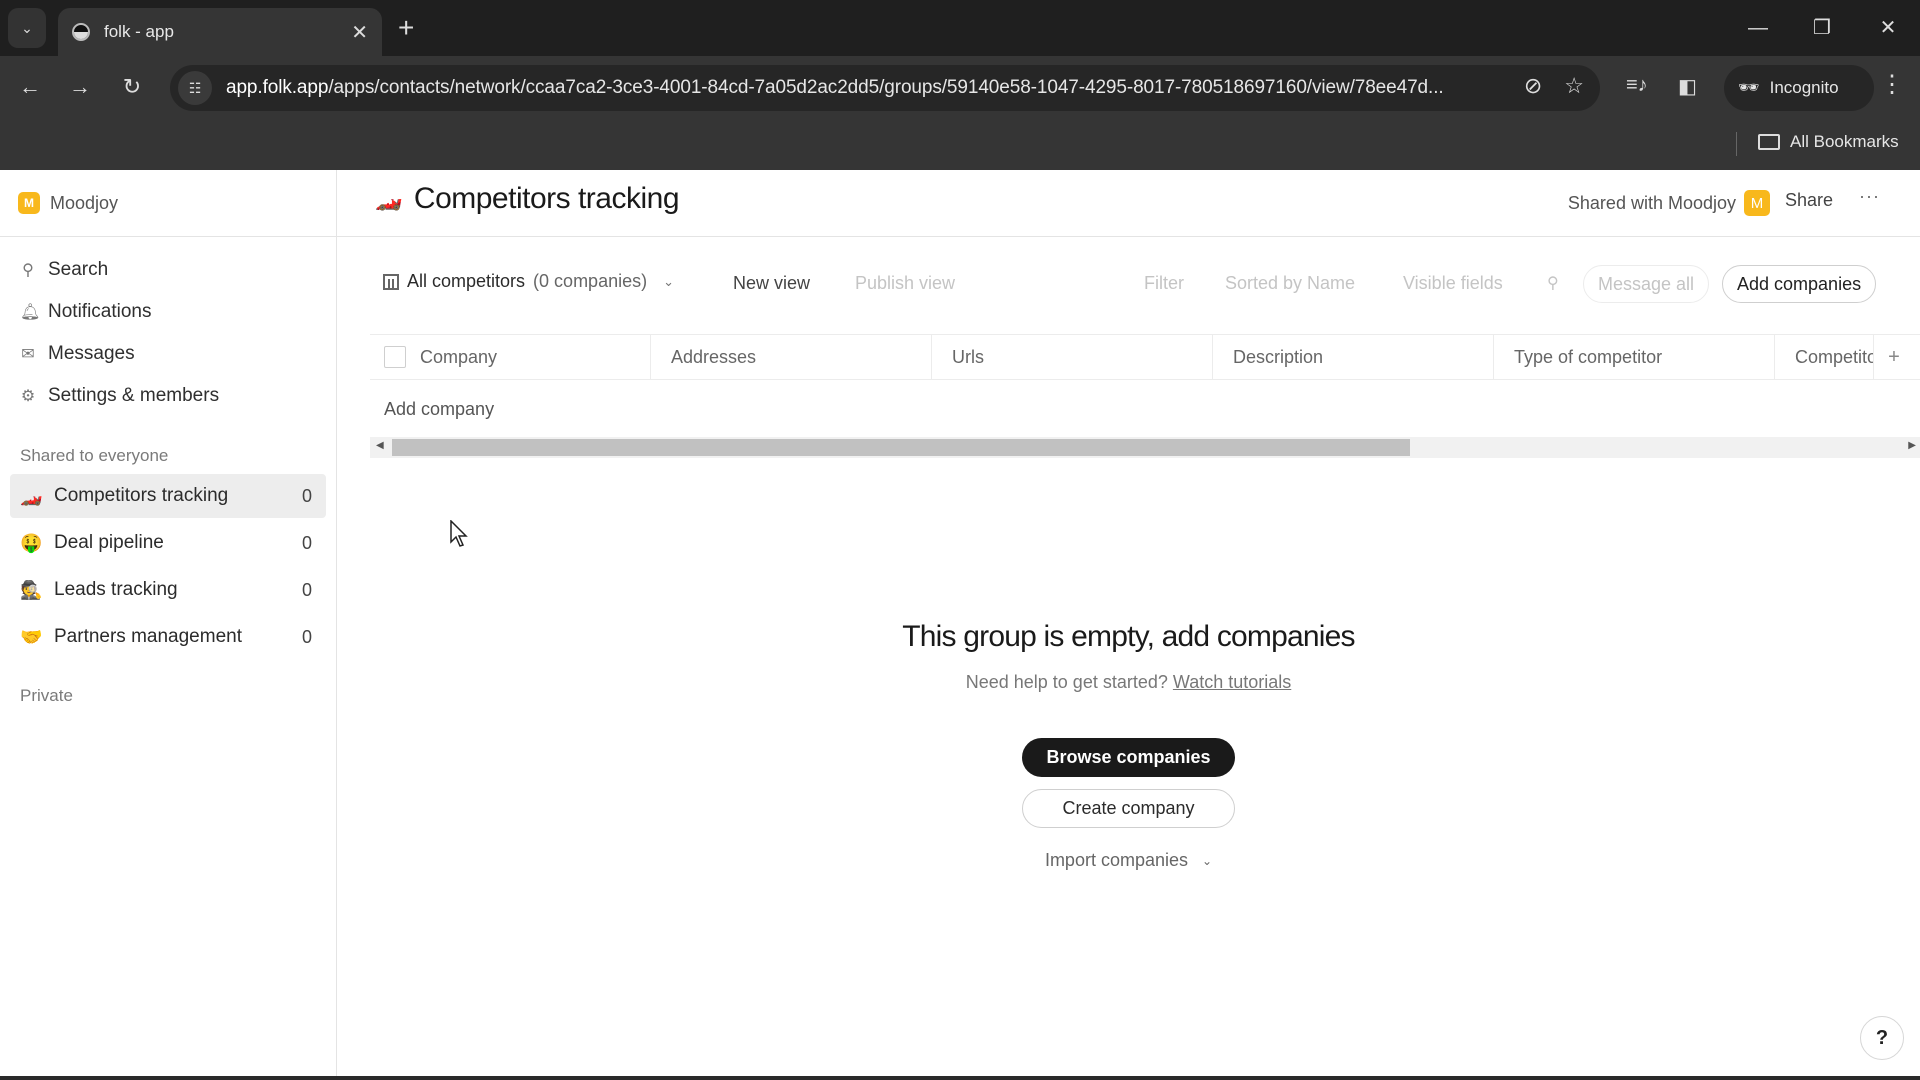  Describe the element at coordinates (1072, 357) in the screenshot. I see `column-header-urls: Urls` at that location.